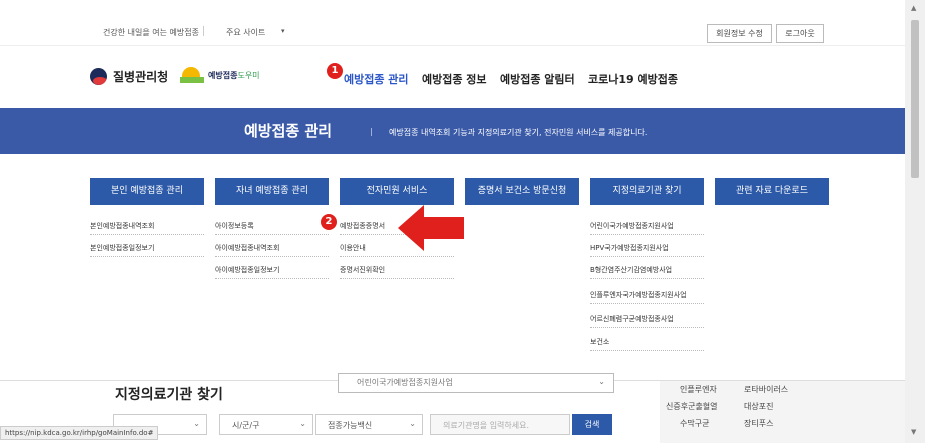 The image size is (925, 443). Describe the element at coordinates (698, 389) in the screenshot. I see `vaccine-link: 인플루엔자` at that location.